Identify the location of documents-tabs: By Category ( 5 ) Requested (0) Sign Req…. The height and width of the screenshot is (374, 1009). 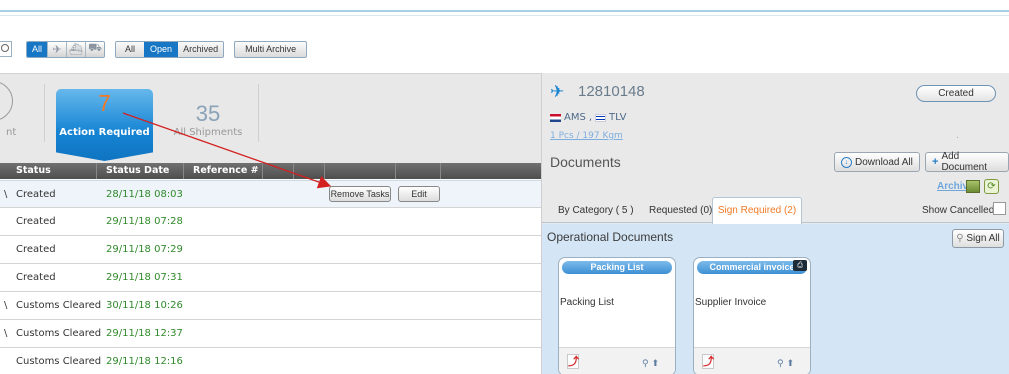
(775, 210).